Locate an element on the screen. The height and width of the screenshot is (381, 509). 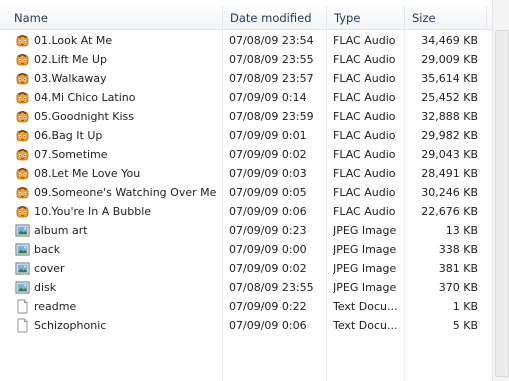
file-size: 28,491 KB is located at coordinates (449, 173).